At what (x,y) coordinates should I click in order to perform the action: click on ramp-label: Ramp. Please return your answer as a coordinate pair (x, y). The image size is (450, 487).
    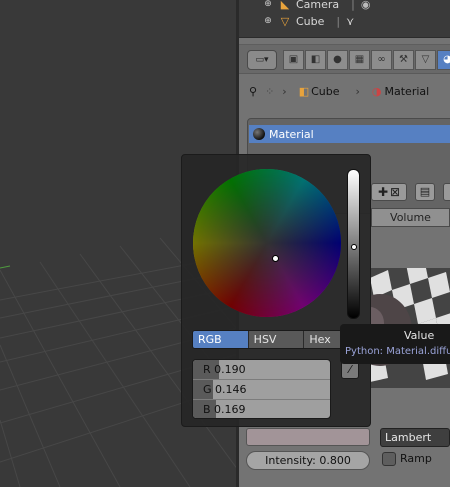
    Looking at the image, I should click on (416, 458).